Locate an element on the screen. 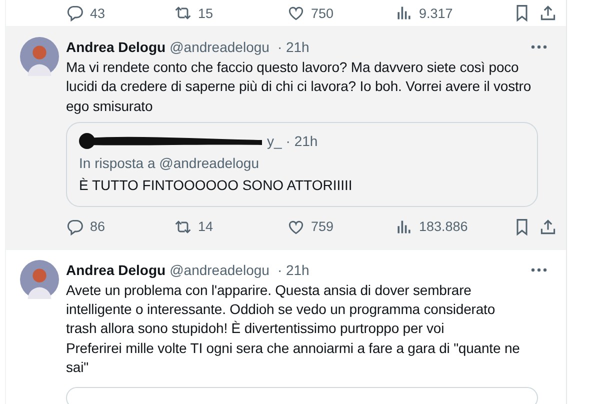 The width and height of the screenshot is (600, 404). tweet-text: Ma vi rendete conto che faccio questo lavoro? Ma davvero siete così poco lucidi da credere di saperne più di chi ci lavora? Io boh. Vorrei avere il vostro ego smisurato is located at coordinates (299, 87).